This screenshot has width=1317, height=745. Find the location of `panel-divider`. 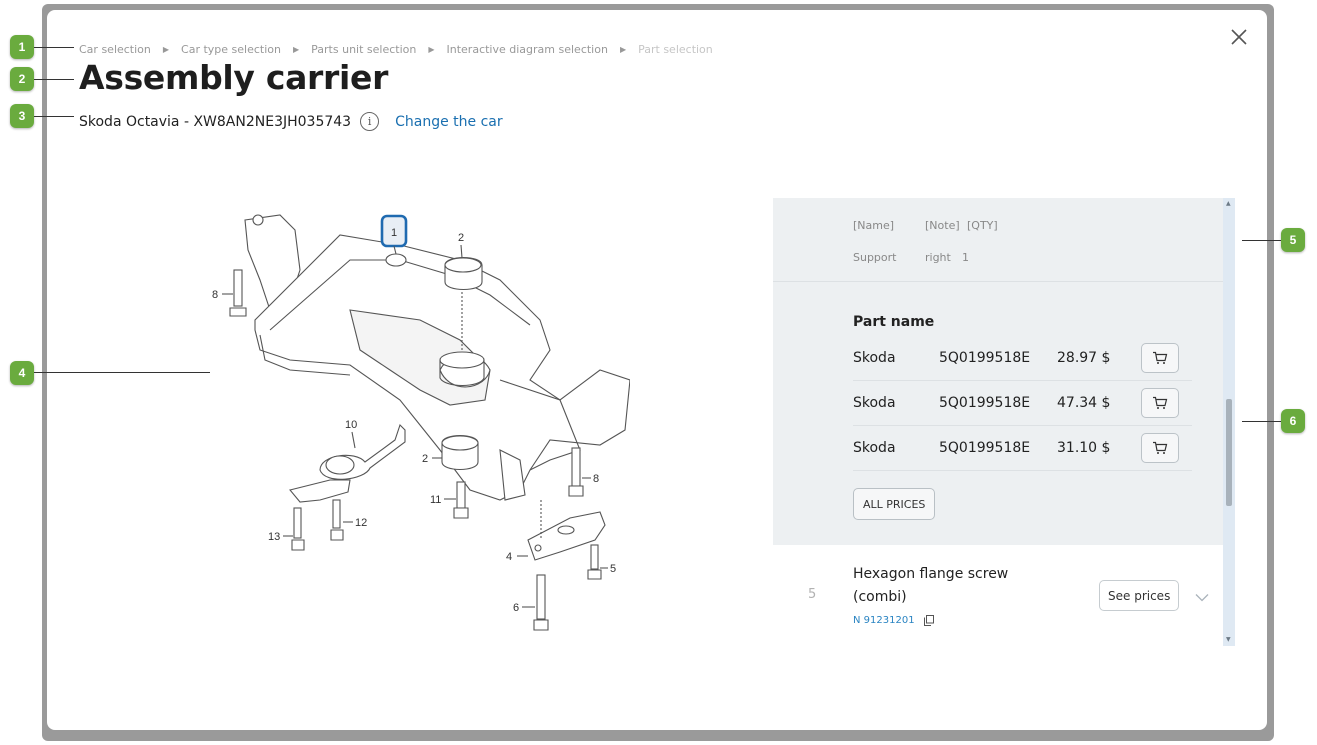

panel-divider is located at coordinates (999, 281).